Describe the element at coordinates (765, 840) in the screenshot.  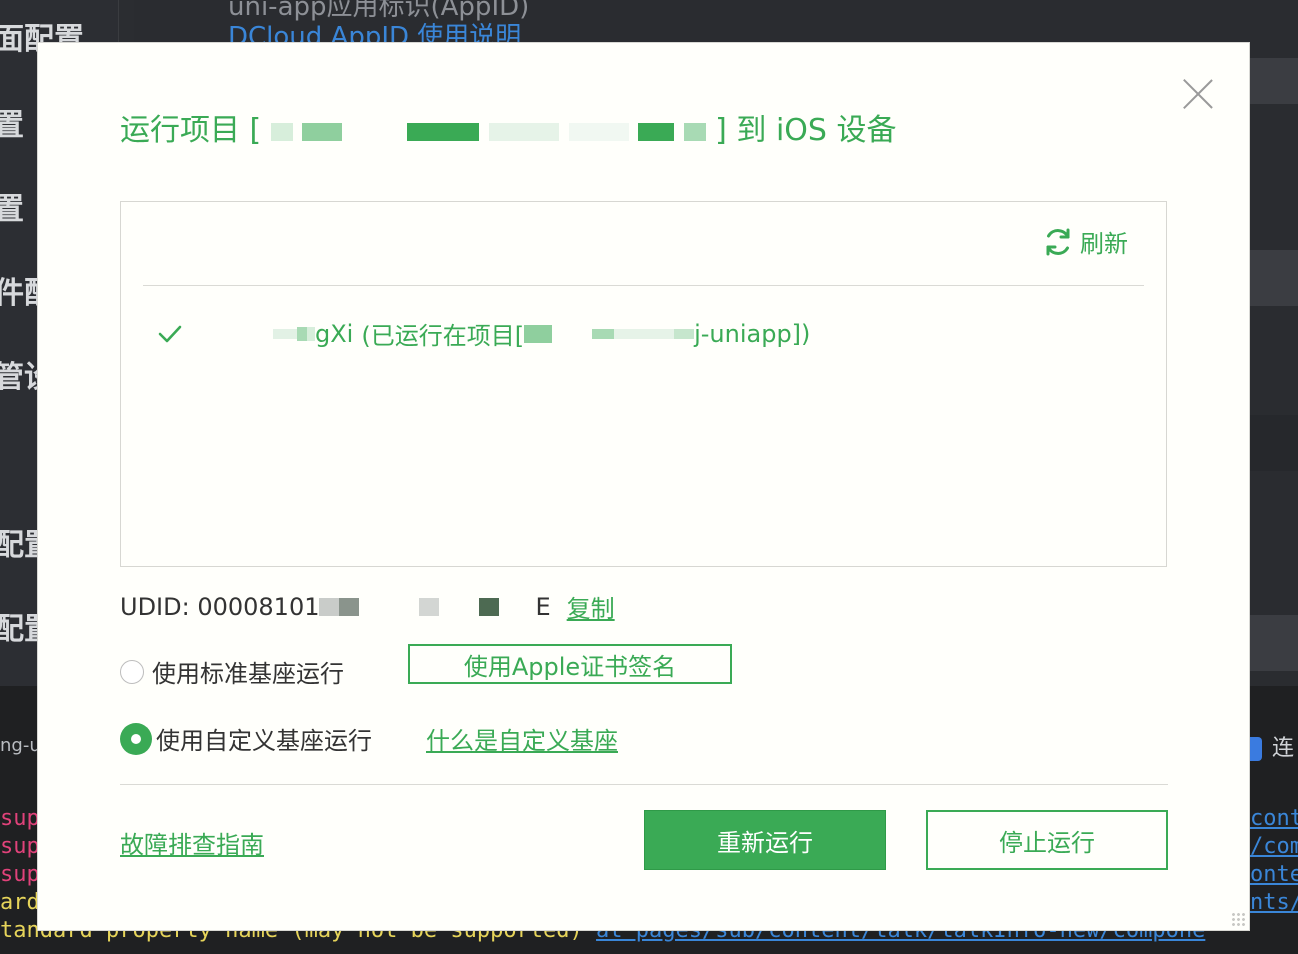
I see `rerun-button: 重新运行` at that location.